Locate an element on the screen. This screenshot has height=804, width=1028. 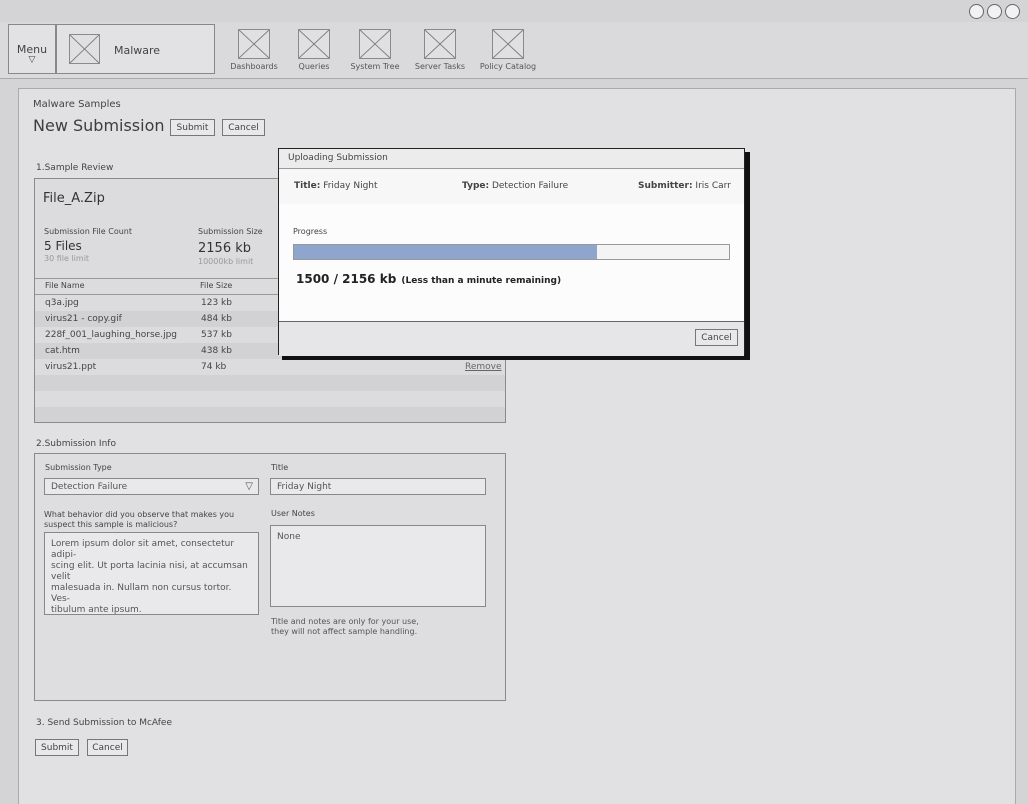
submission-type-value: Detection Failure is located at coordinates (89, 487).